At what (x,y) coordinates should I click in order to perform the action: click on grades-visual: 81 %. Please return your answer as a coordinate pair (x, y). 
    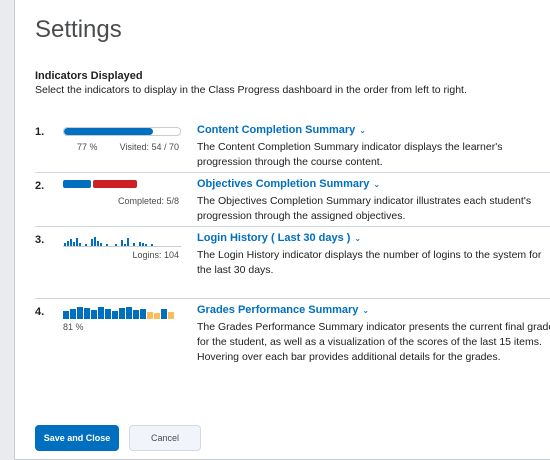
    Looking at the image, I should click on (122, 323).